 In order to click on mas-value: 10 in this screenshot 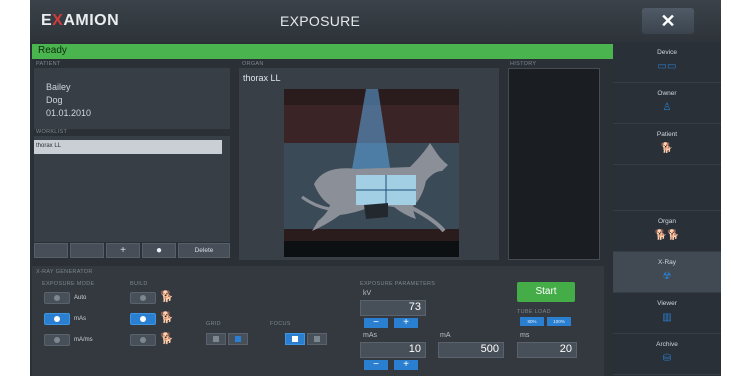, I will do `click(393, 350)`.